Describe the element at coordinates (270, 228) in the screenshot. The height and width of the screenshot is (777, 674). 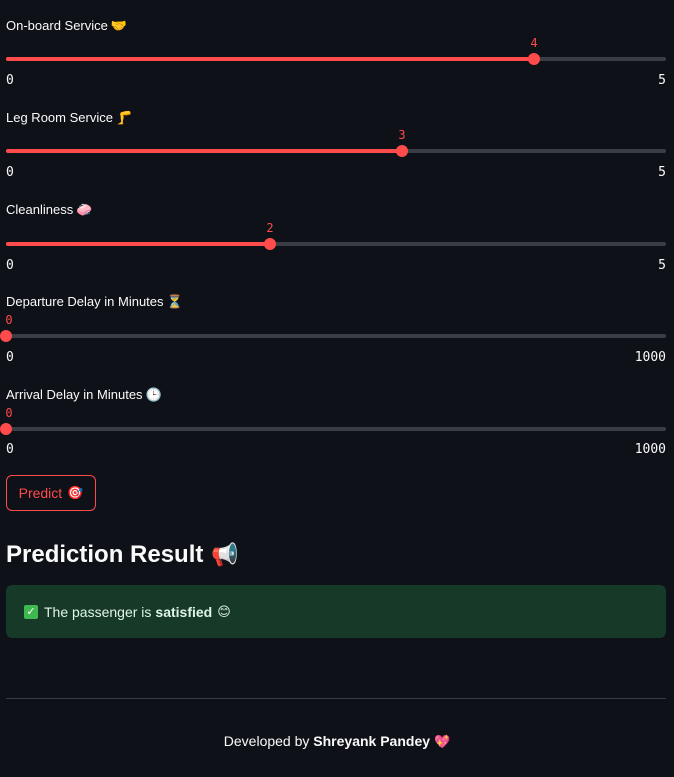
I see `slider-current-value: 2` at that location.